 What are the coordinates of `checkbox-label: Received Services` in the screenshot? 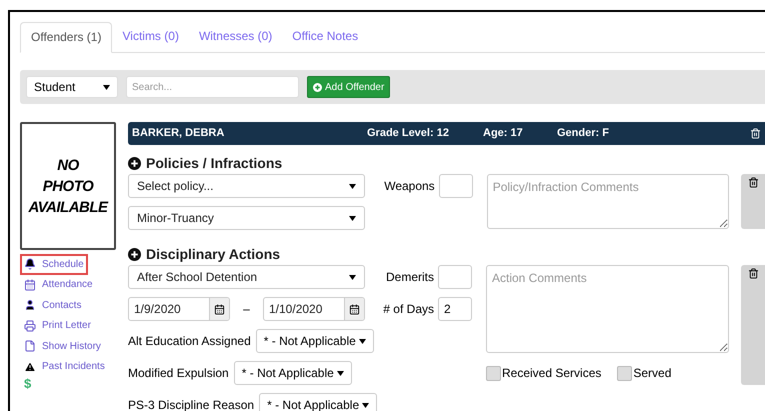 It's located at (552, 373).